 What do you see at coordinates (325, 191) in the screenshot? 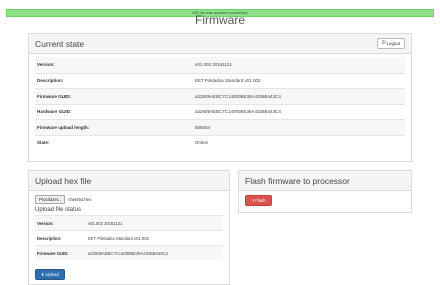
I see `flash-panel: Flash firmware to processor ϟ Flash` at bounding box center [325, 191].